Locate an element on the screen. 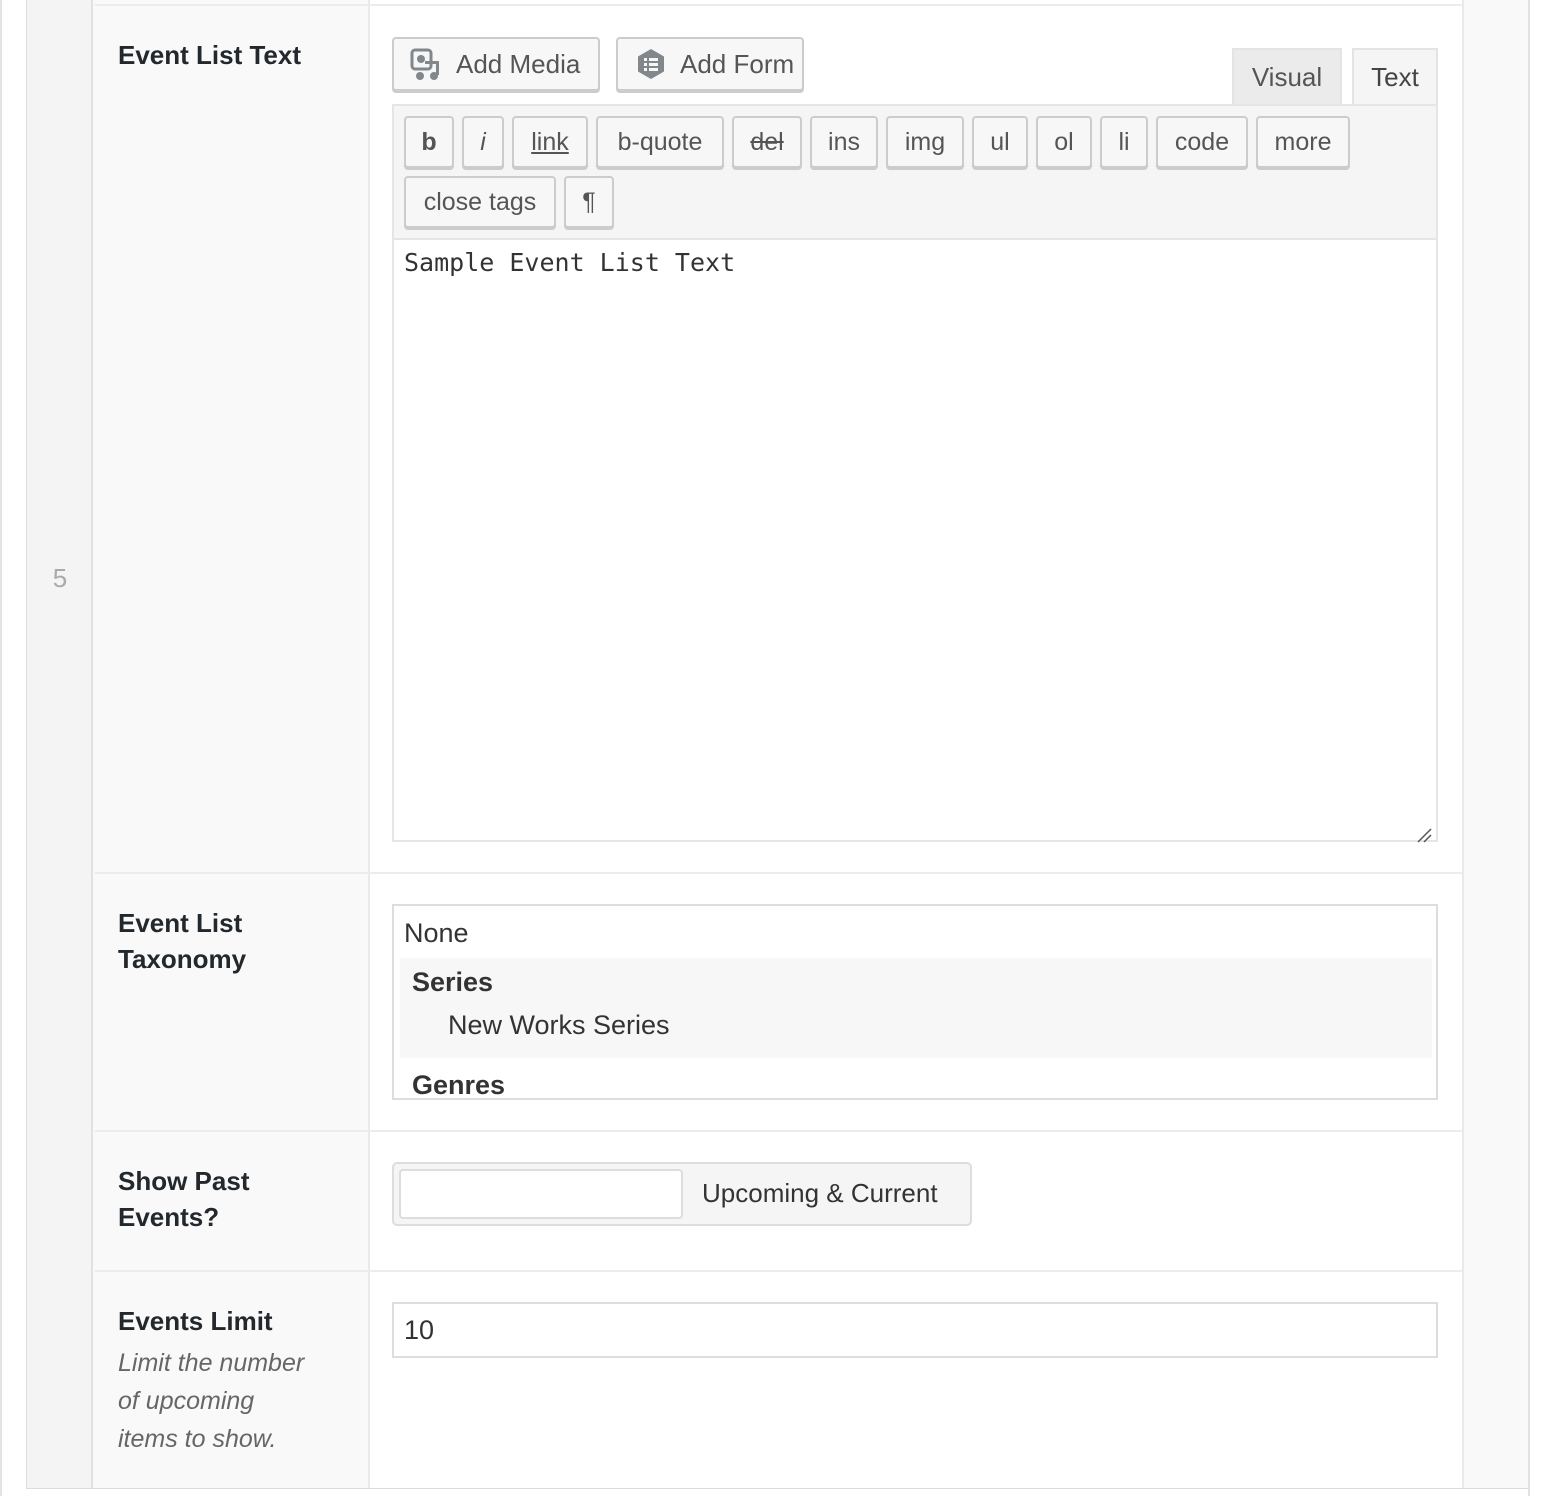 This screenshot has width=1550, height=1496. quicktag-italic-button: i is located at coordinates (483, 142).